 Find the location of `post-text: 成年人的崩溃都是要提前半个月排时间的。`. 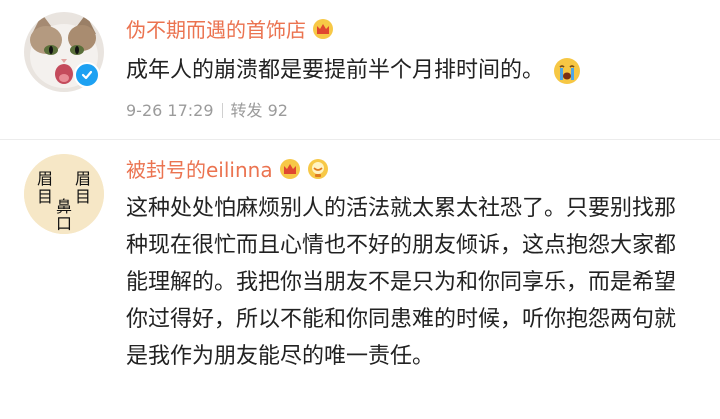

post-text: 成年人的崩溃都是要提前半个月排时间的。 is located at coordinates (335, 70).